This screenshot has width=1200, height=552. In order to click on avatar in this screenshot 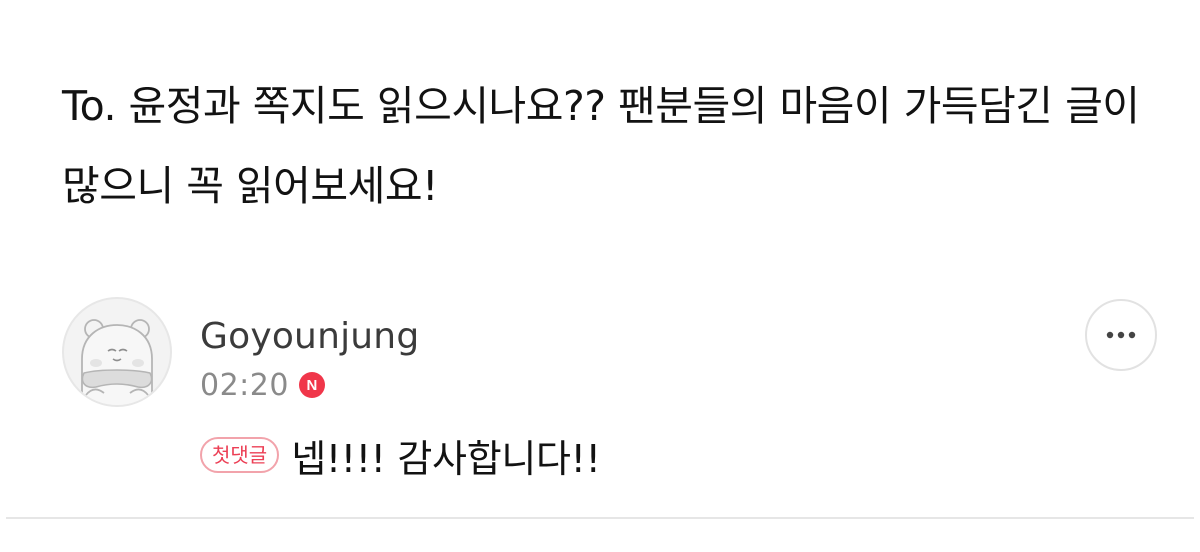, I will do `click(117, 352)`.